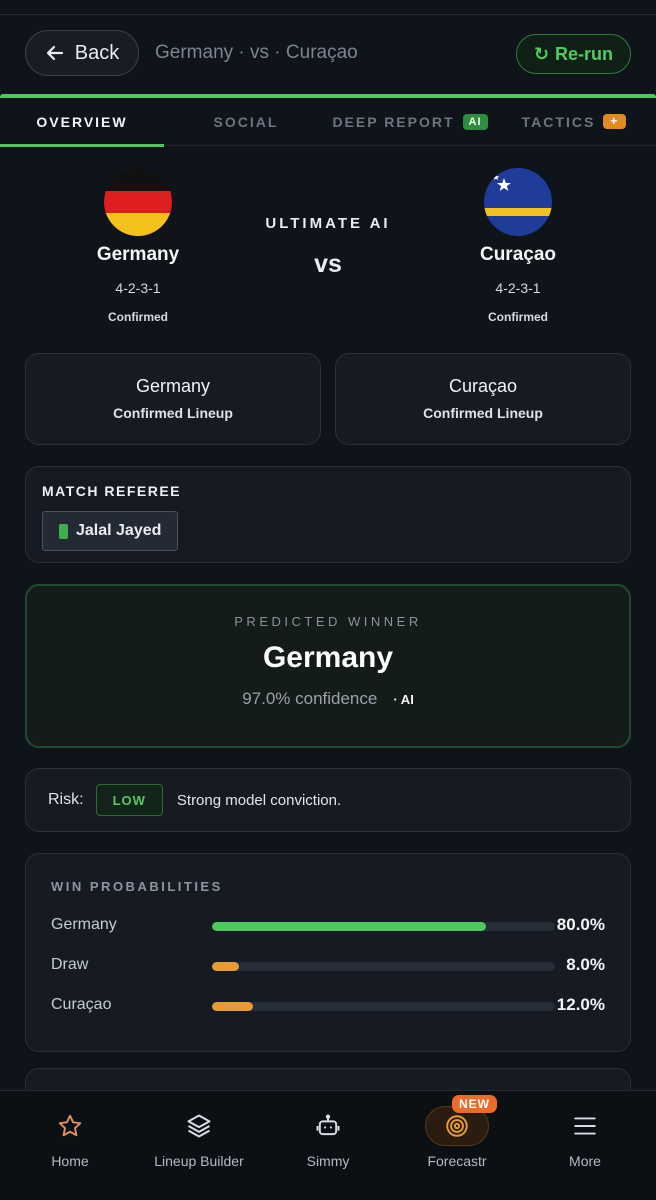  What do you see at coordinates (63, 531) in the screenshot?
I see `referee-card-icon` at bounding box center [63, 531].